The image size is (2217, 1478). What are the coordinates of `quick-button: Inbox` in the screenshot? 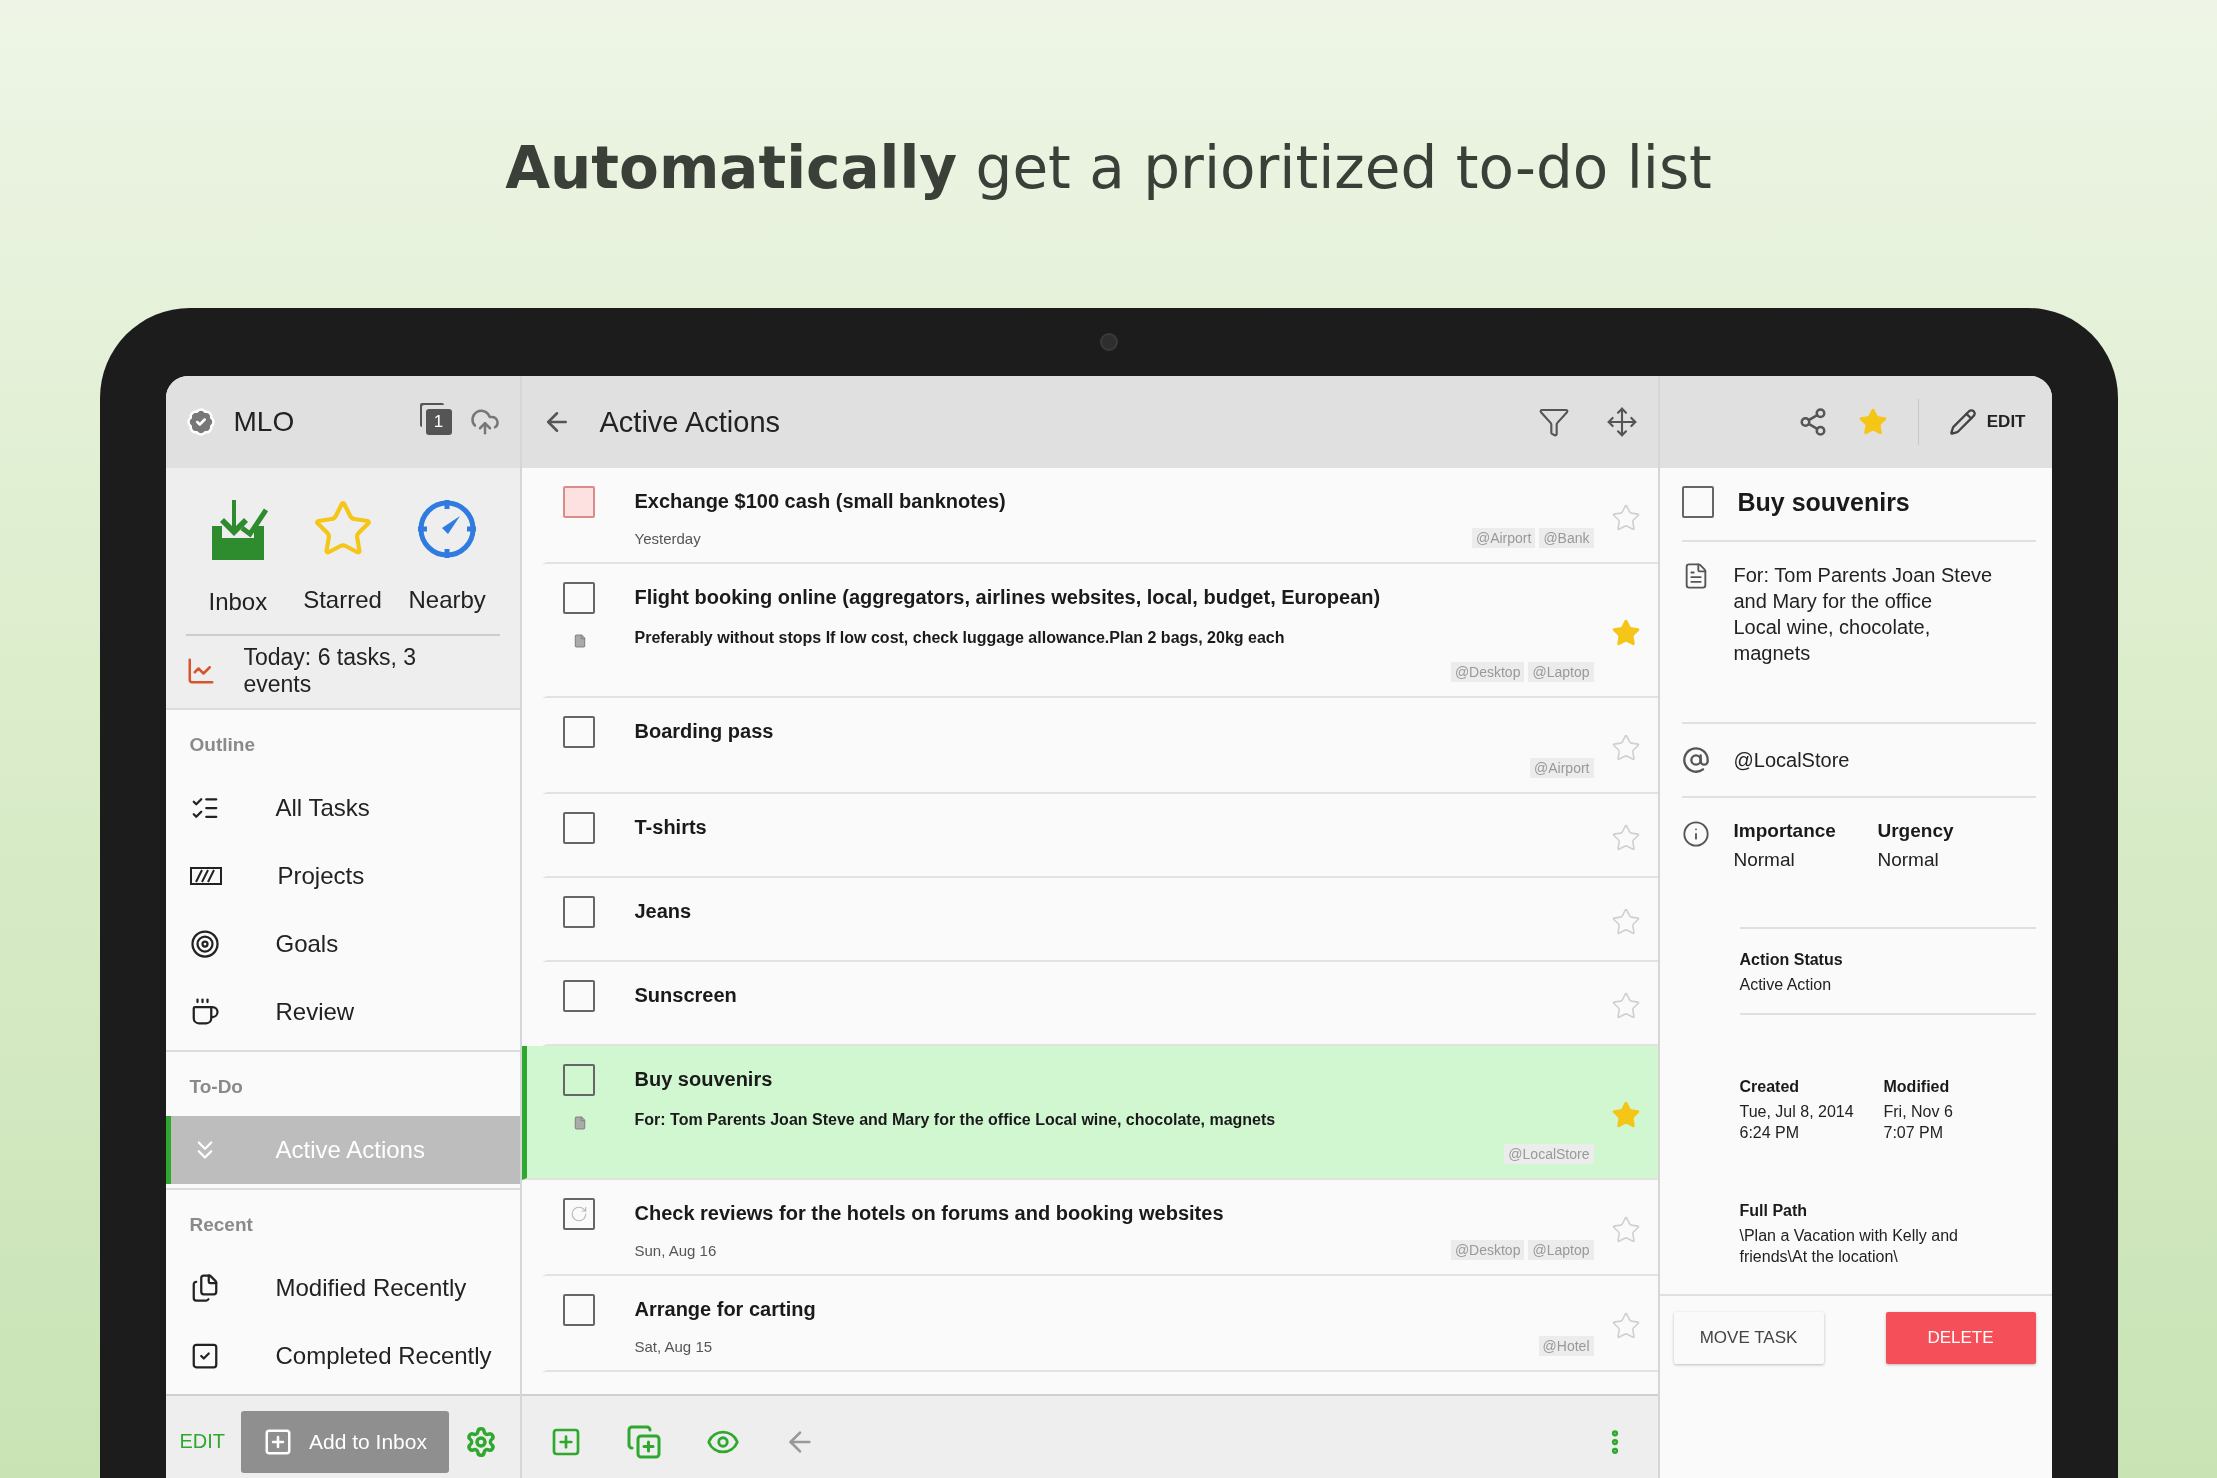 It's located at (238, 557).